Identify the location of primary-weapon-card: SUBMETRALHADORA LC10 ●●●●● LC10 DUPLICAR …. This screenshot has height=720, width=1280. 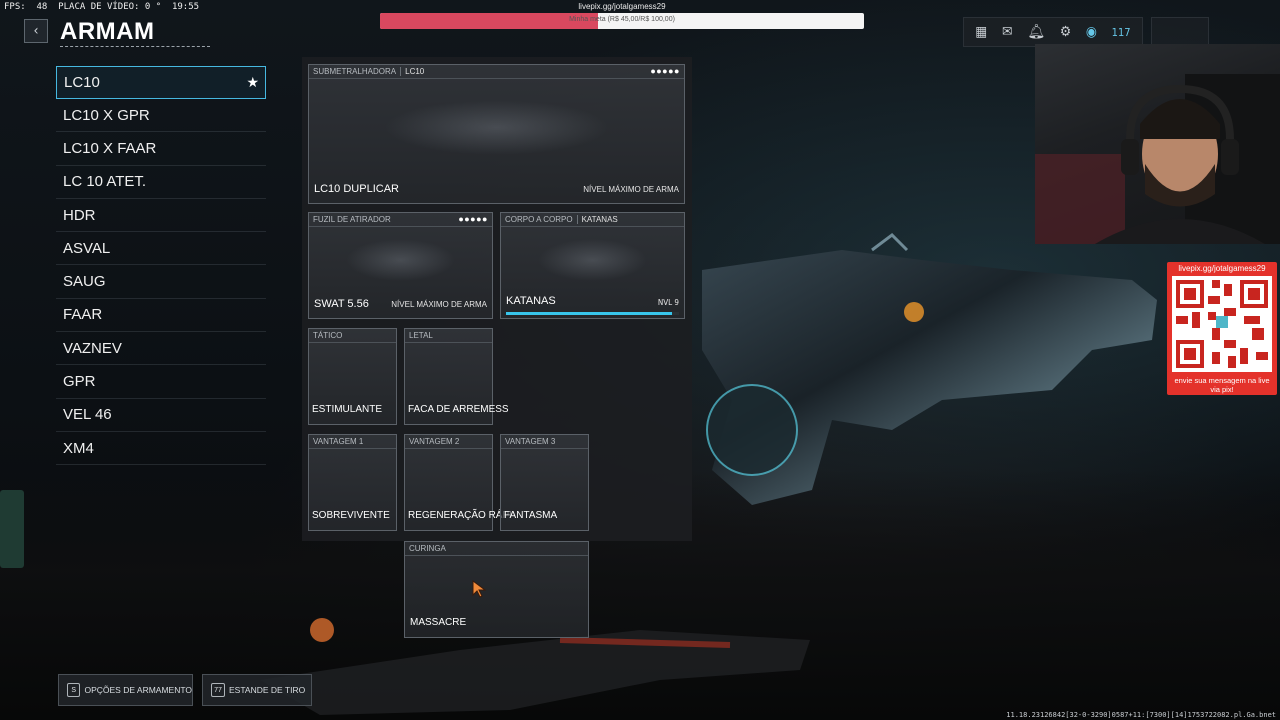
(496, 134).